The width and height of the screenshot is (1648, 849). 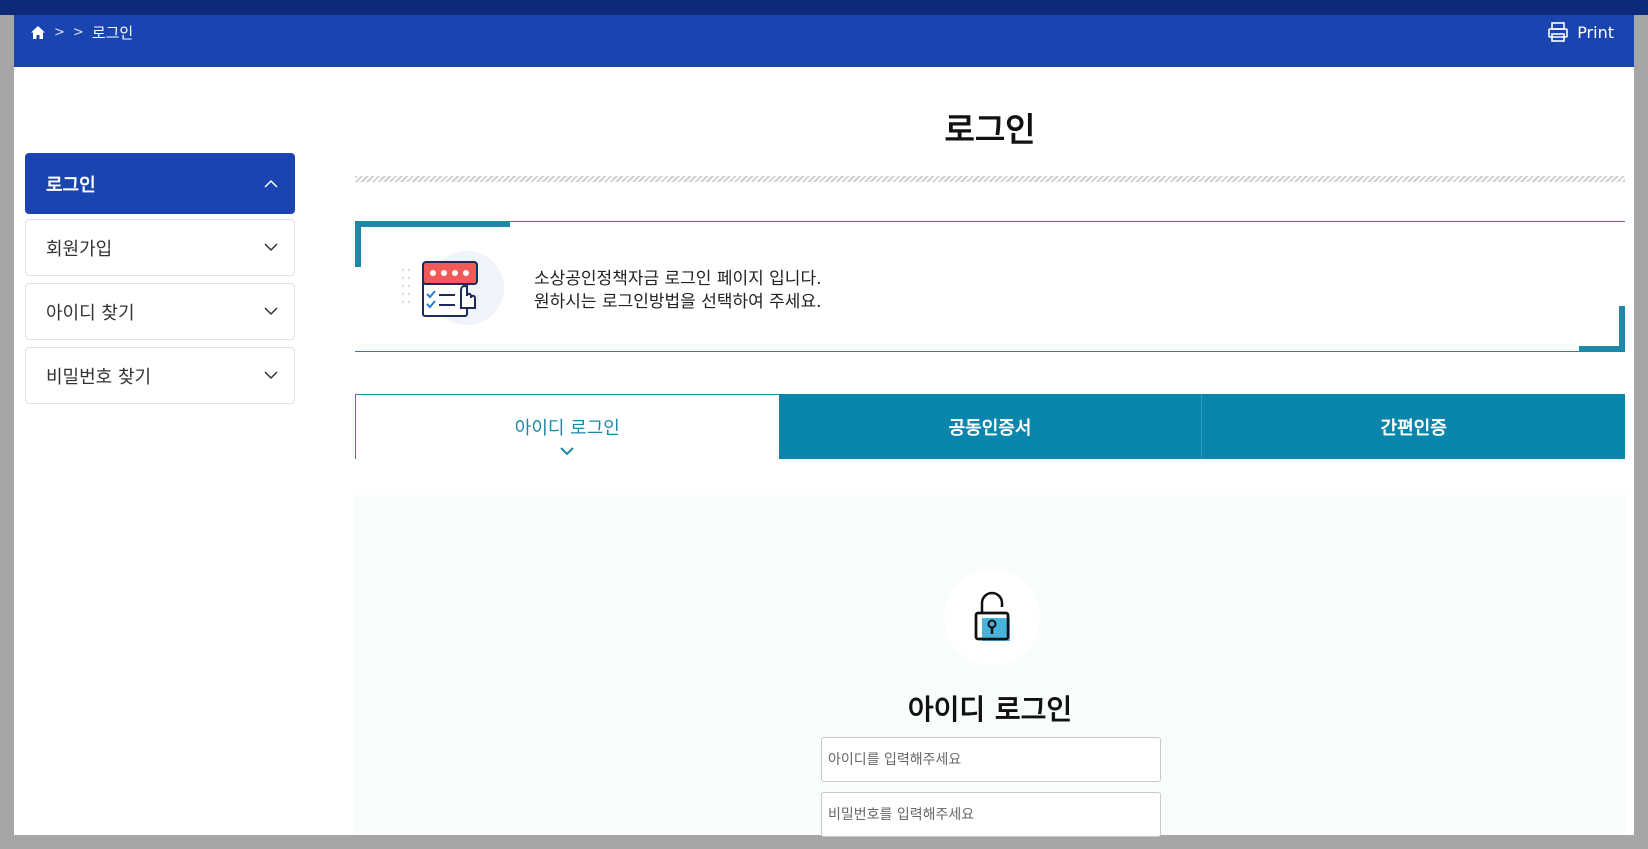 I want to click on header-bar: > > 로그인 Print, so click(x=824, y=41).